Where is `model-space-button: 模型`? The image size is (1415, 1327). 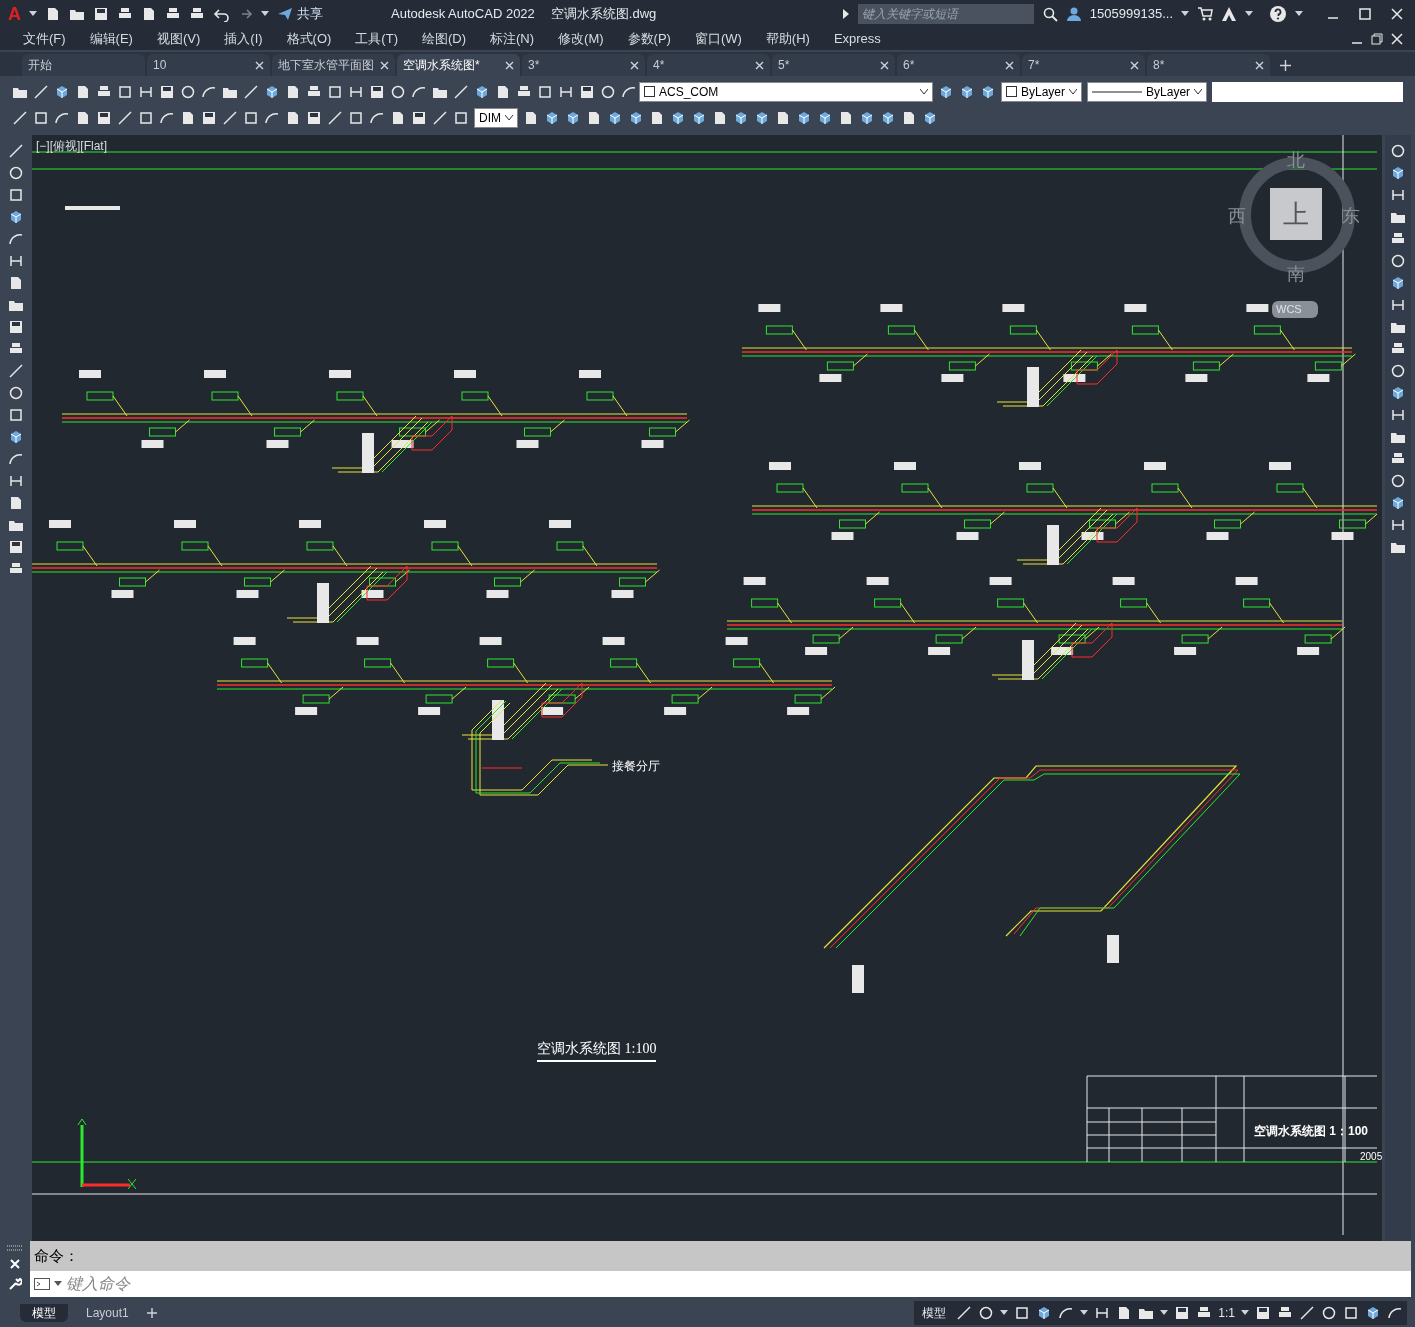 model-space-button: 模型 is located at coordinates (934, 1313).